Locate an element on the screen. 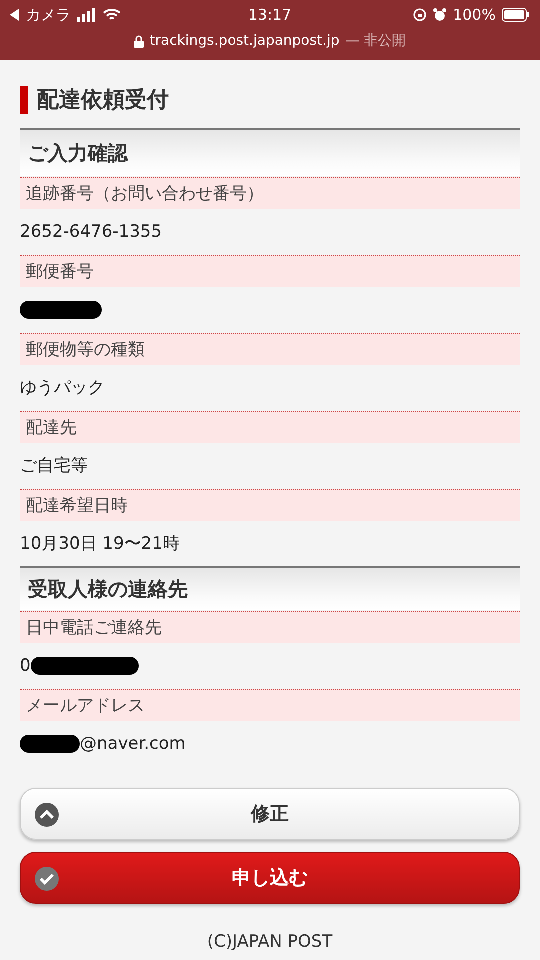 This screenshot has height=960, width=540. field-value: 0 is located at coordinates (25, 666).